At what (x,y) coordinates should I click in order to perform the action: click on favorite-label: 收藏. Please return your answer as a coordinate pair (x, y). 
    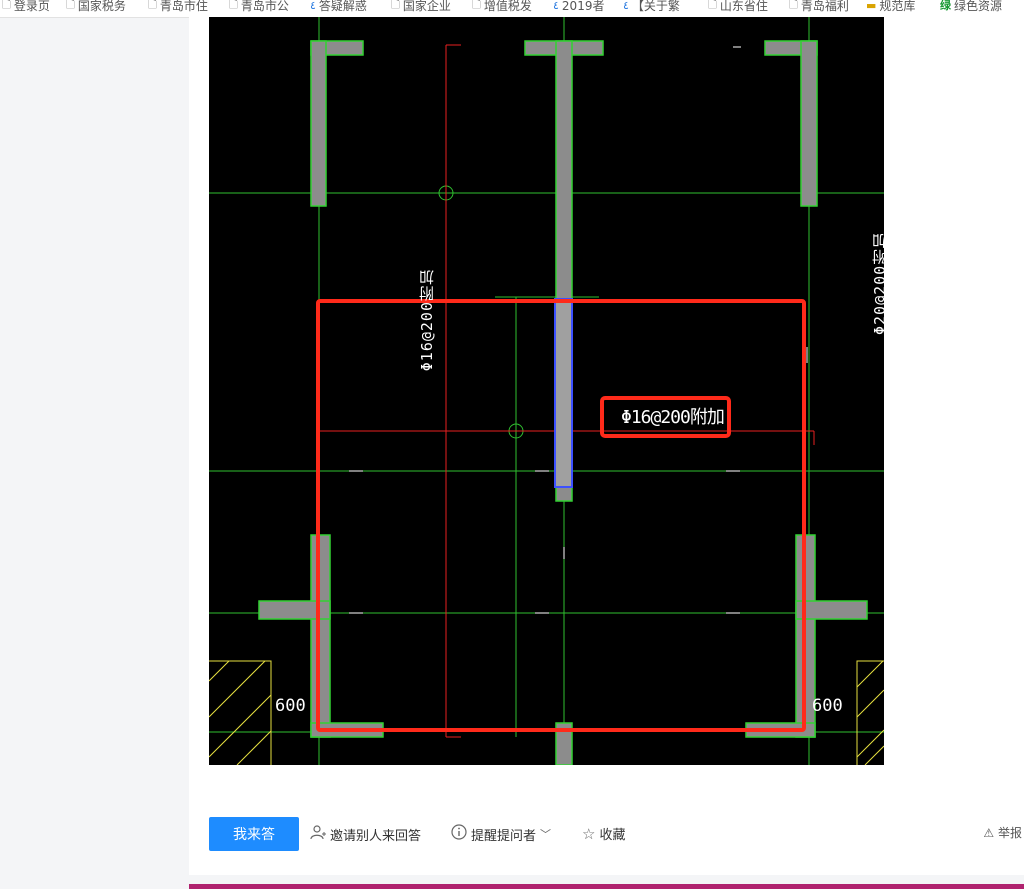
    Looking at the image, I should click on (612, 835).